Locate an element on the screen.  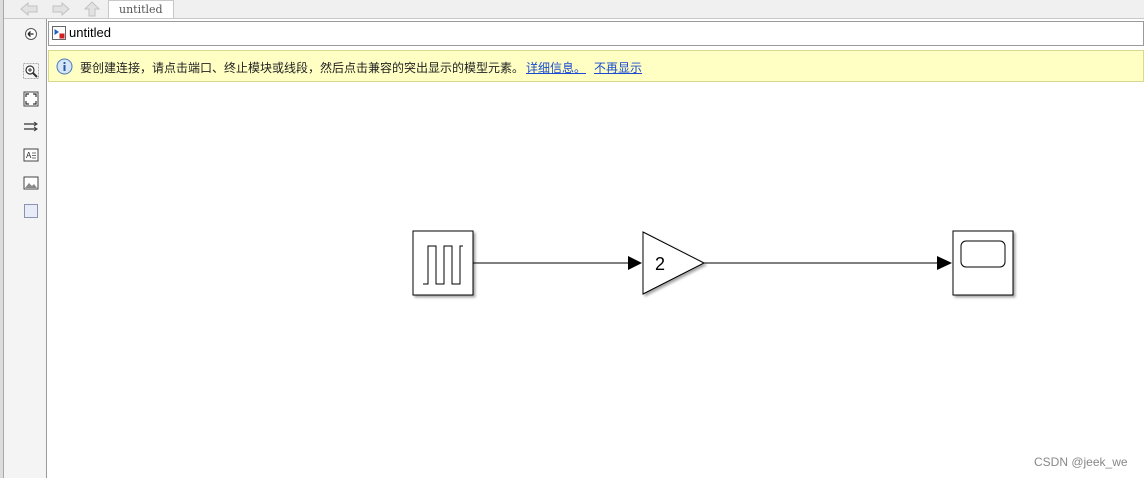
info-icon is located at coordinates (64, 66).